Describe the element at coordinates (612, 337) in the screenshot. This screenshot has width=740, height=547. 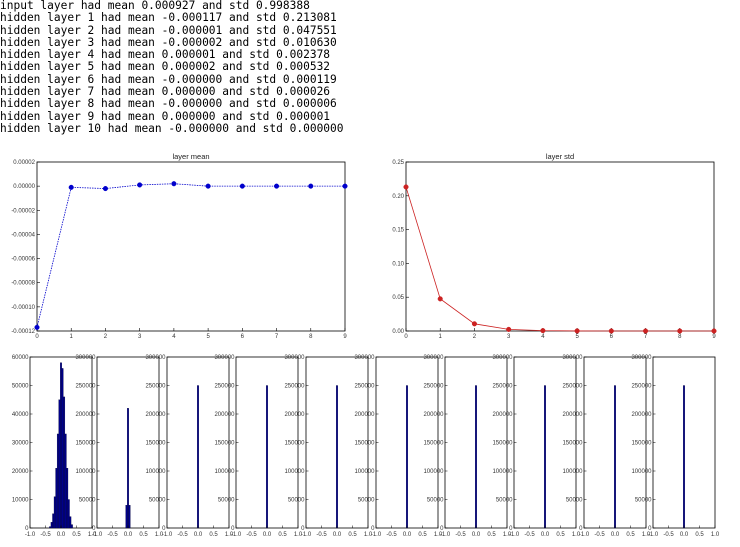
I see `x-tick-label: 6` at that location.